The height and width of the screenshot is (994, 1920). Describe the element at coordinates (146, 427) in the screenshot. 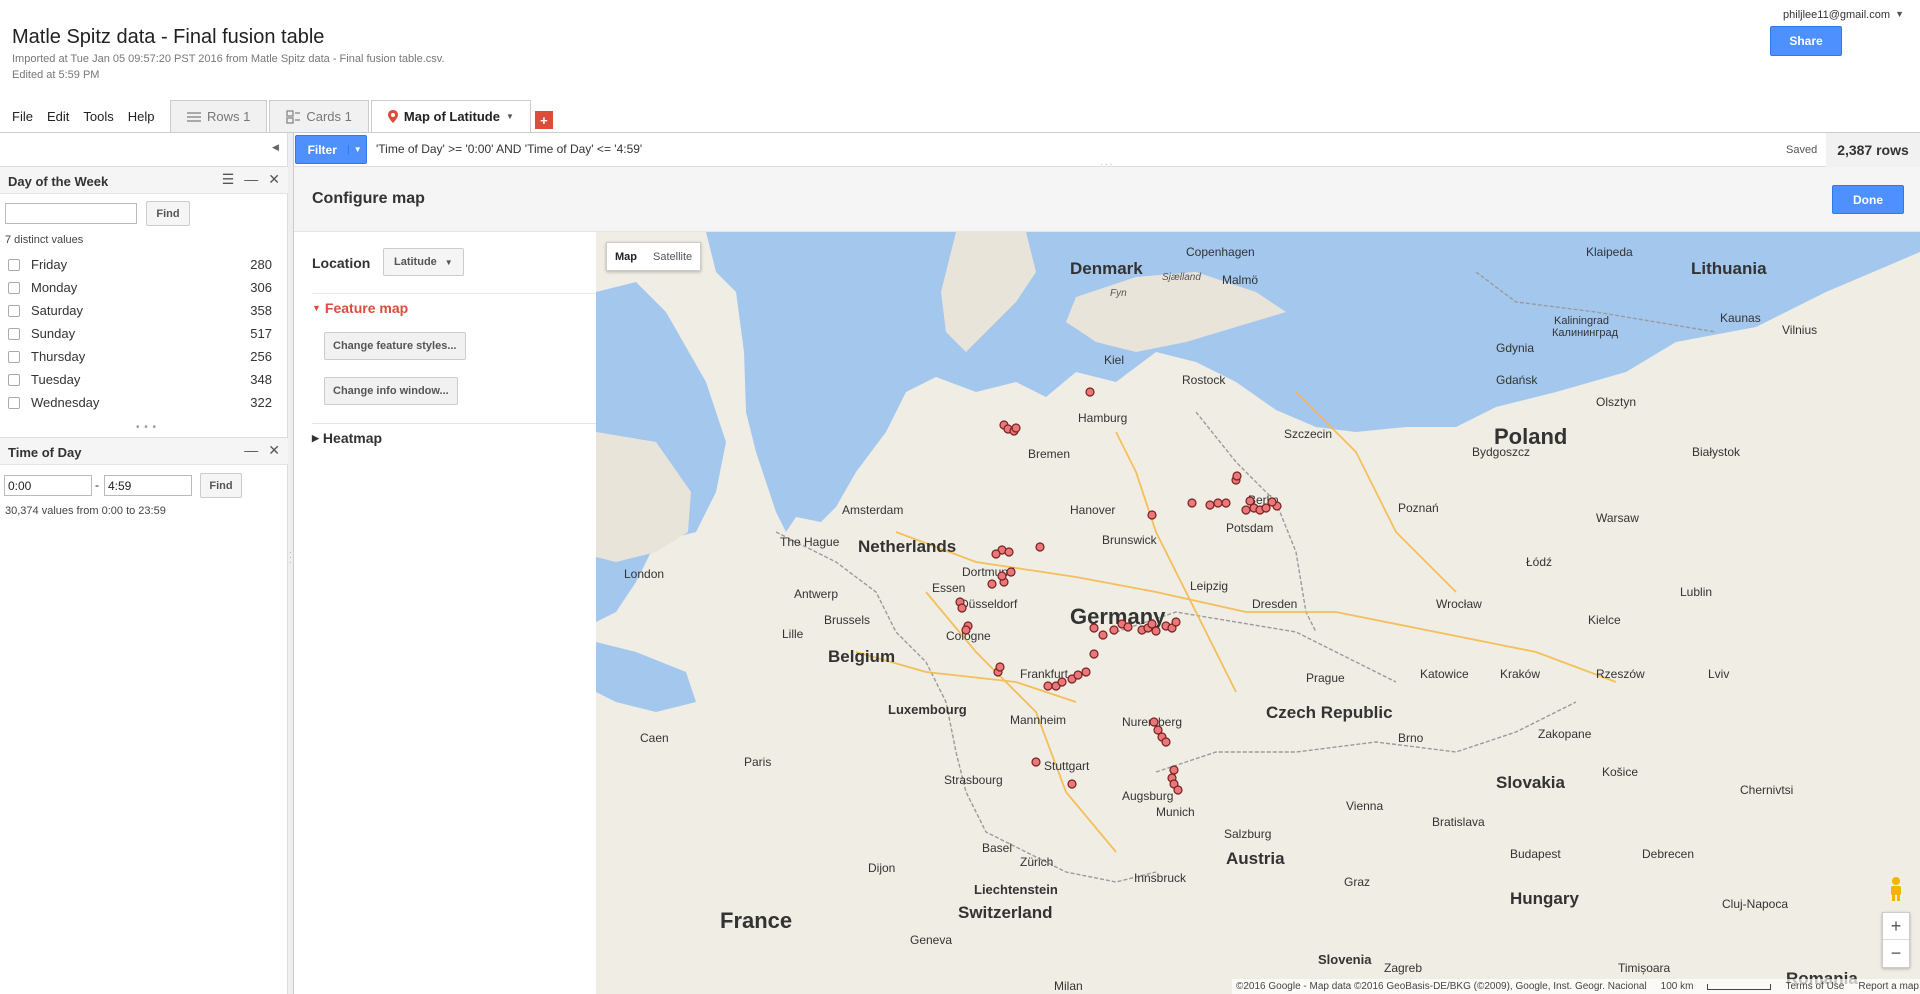

I see `resize-grip-icon: • • •` at that location.